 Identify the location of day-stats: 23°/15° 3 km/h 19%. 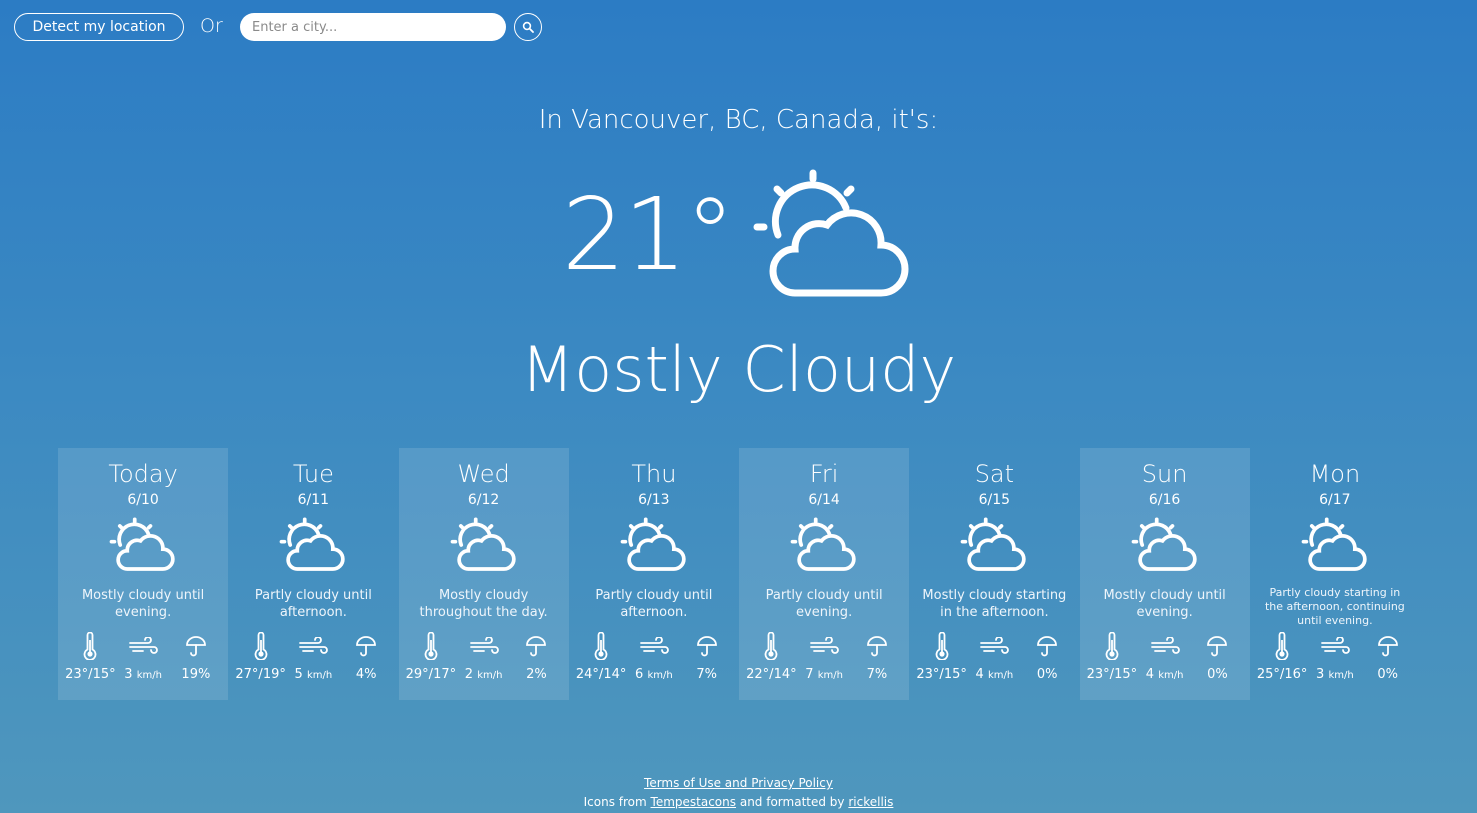
(143, 660).